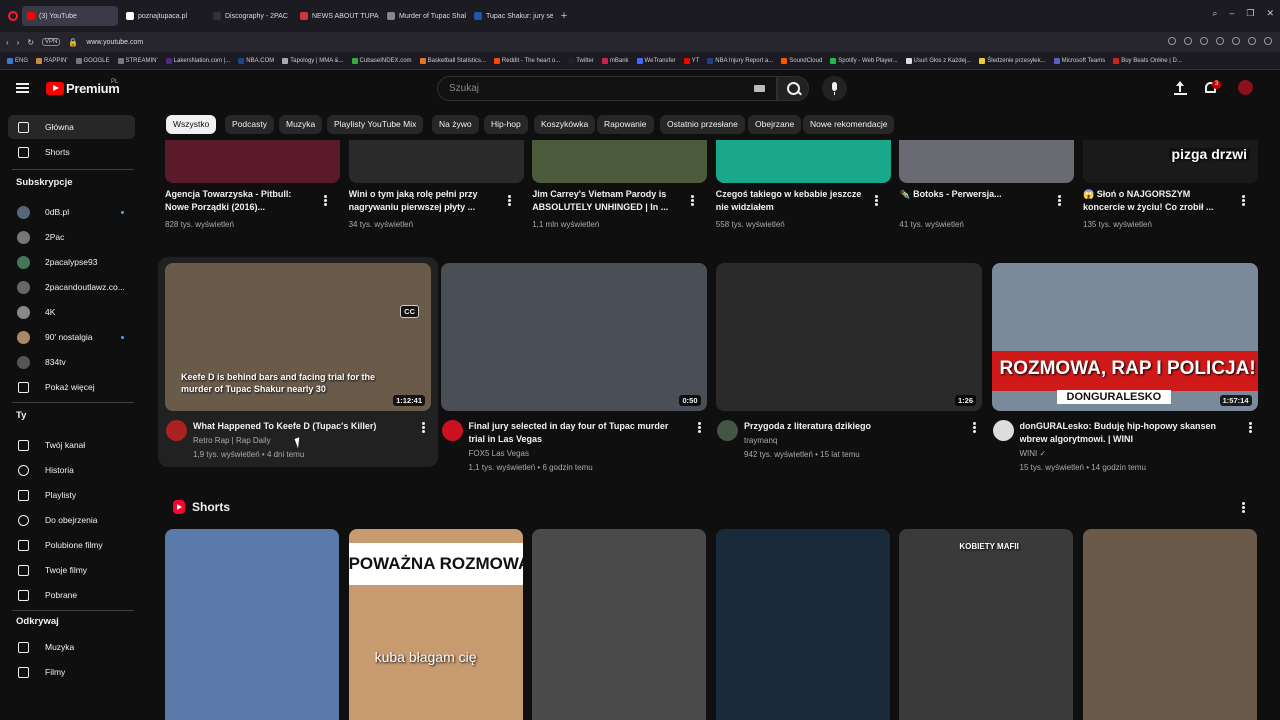 The width and height of the screenshot is (1280, 720). What do you see at coordinates (71, 152) in the screenshot?
I see `sidebar-item: Shorts` at bounding box center [71, 152].